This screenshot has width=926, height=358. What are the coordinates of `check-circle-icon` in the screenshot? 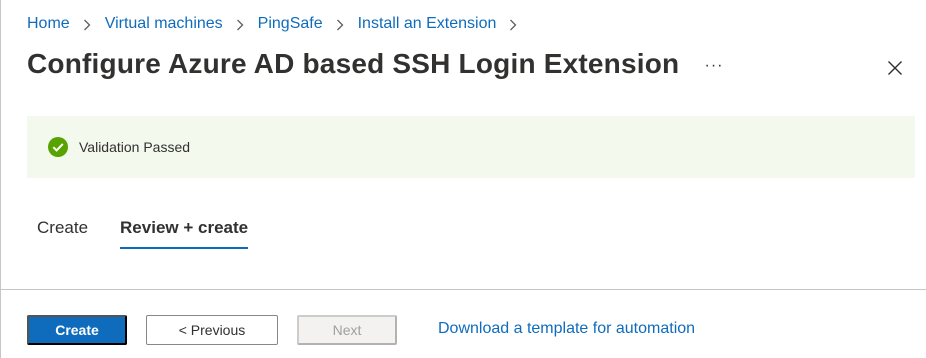 It's located at (58, 147).